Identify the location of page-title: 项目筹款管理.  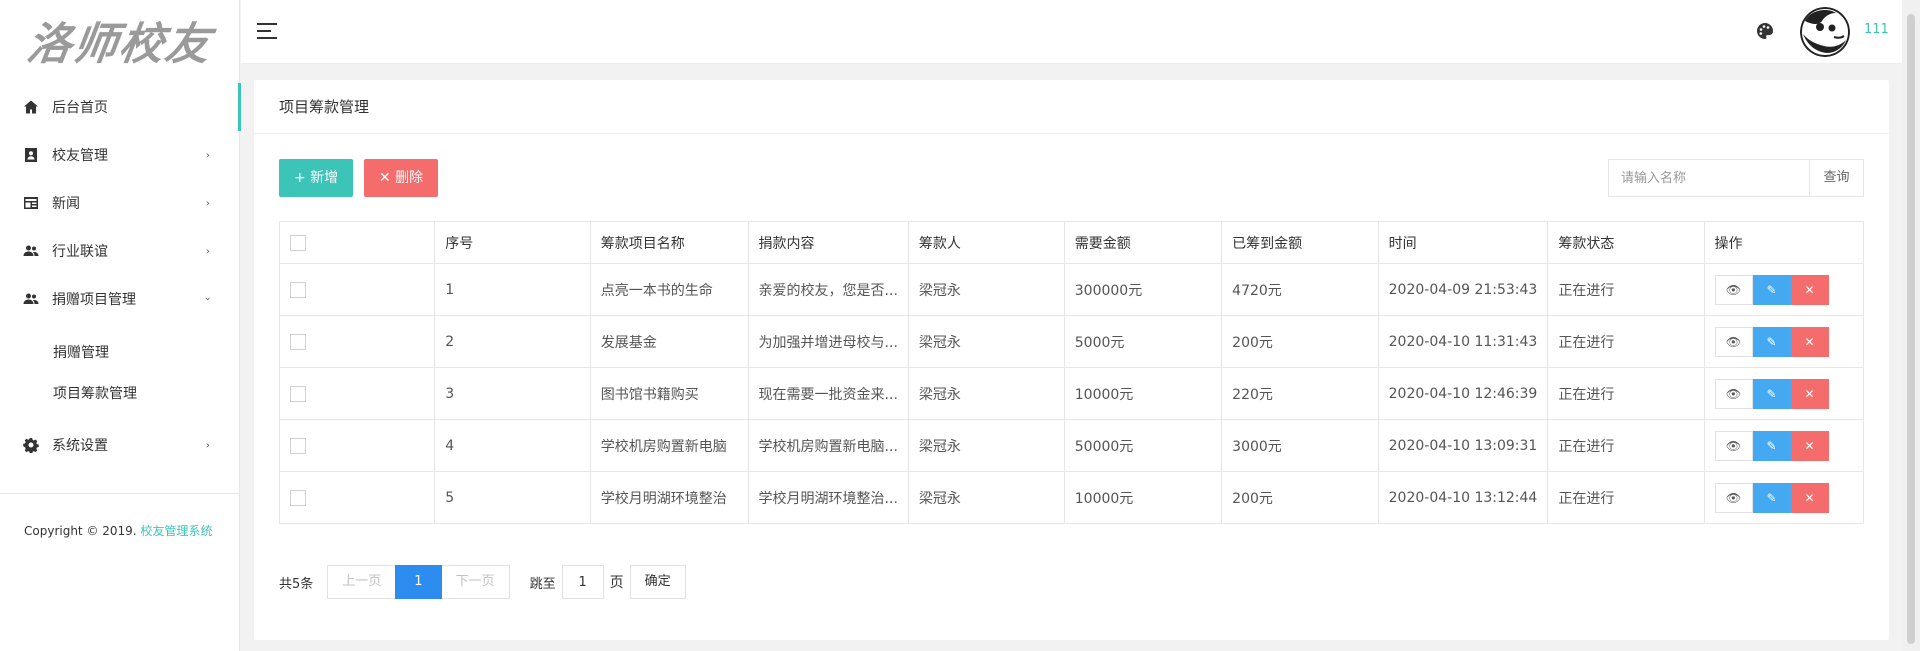
(1071, 107).